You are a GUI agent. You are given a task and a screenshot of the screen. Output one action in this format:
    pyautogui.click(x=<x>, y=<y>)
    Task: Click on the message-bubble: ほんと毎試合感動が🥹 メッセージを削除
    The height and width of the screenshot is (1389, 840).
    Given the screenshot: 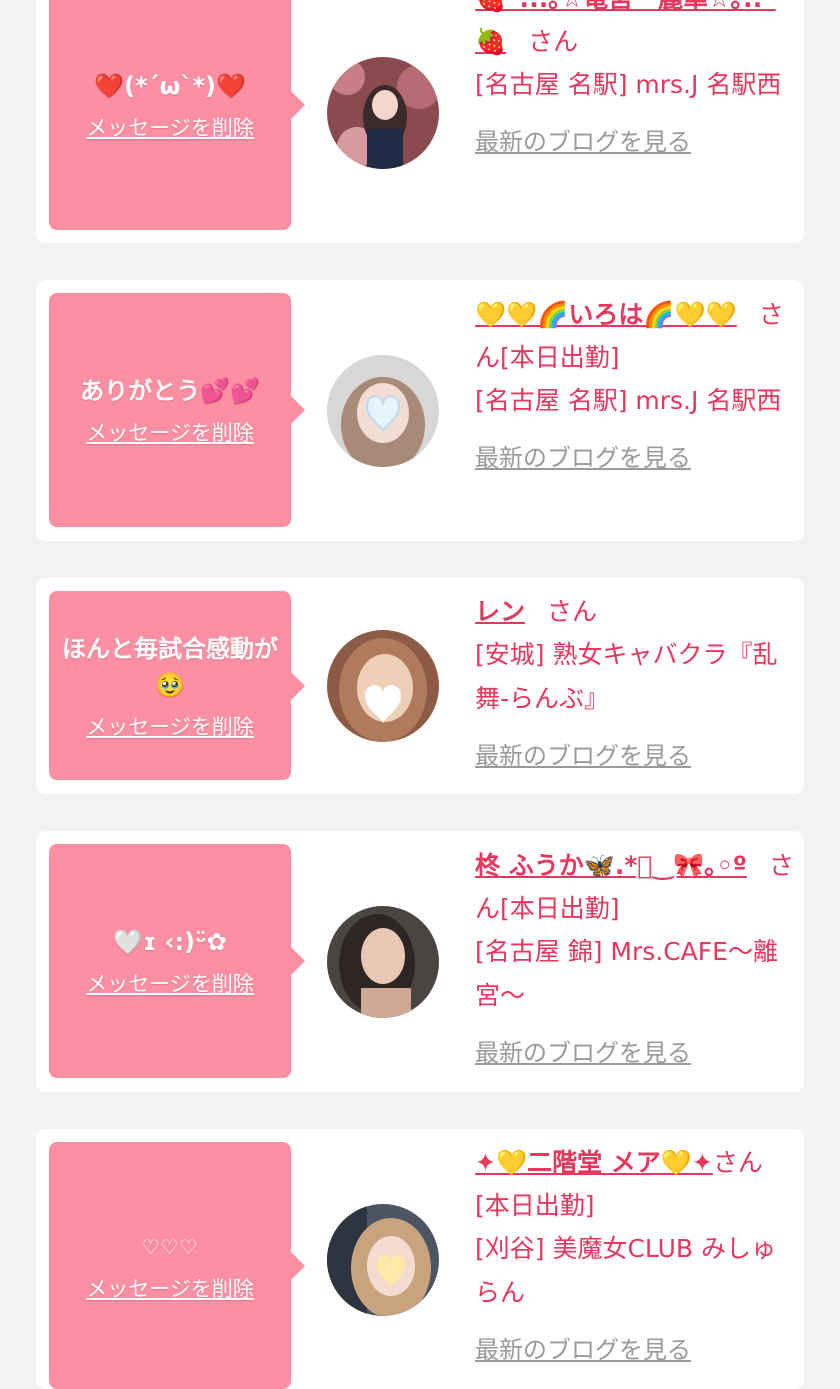 What is the action you would take?
    pyautogui.click(x=177, y=685)
    